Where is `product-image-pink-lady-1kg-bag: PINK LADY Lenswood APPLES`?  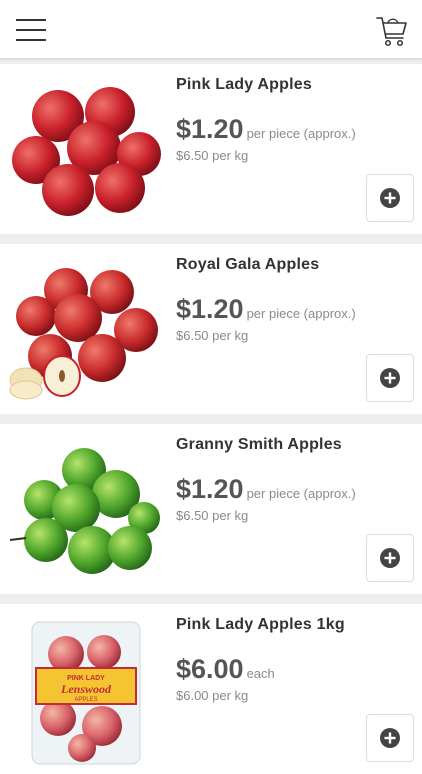
product-image-pink-lady-1kg-bag: PINK LADY Lenswood APPLES is located at coordinates (86, 693).